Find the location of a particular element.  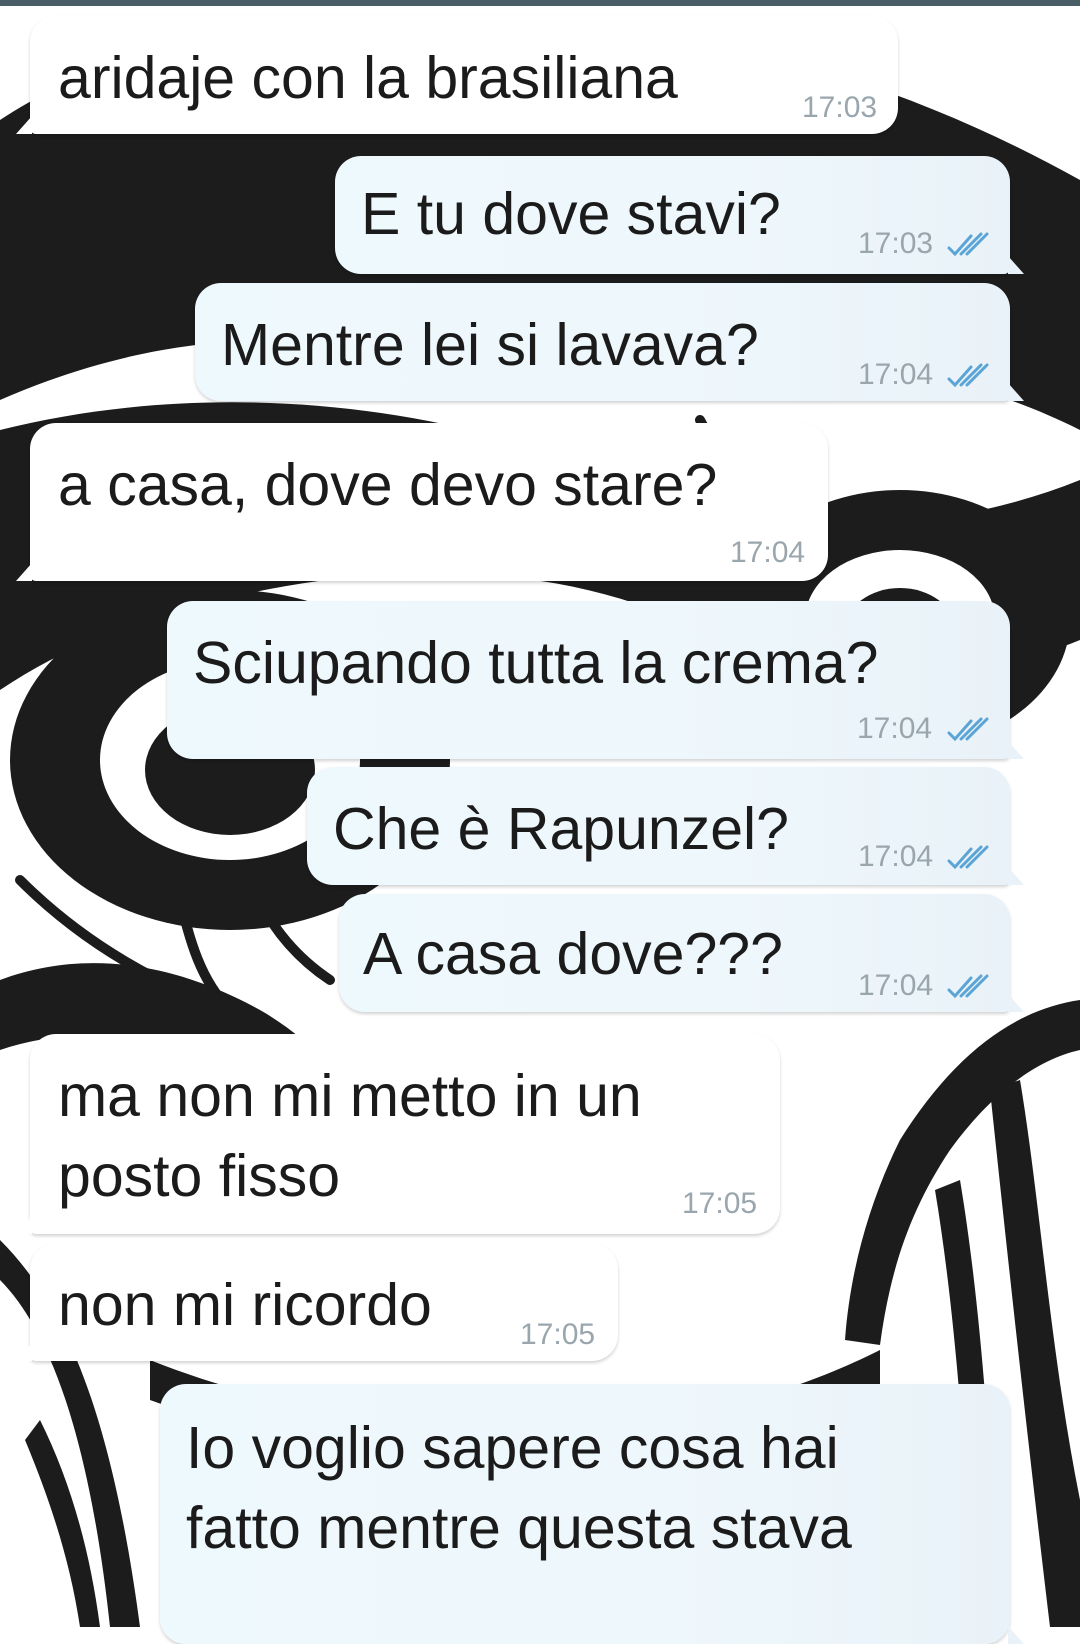

message-outgoing: A casa dove??? 17:04 is located at coordinates (681, 953).